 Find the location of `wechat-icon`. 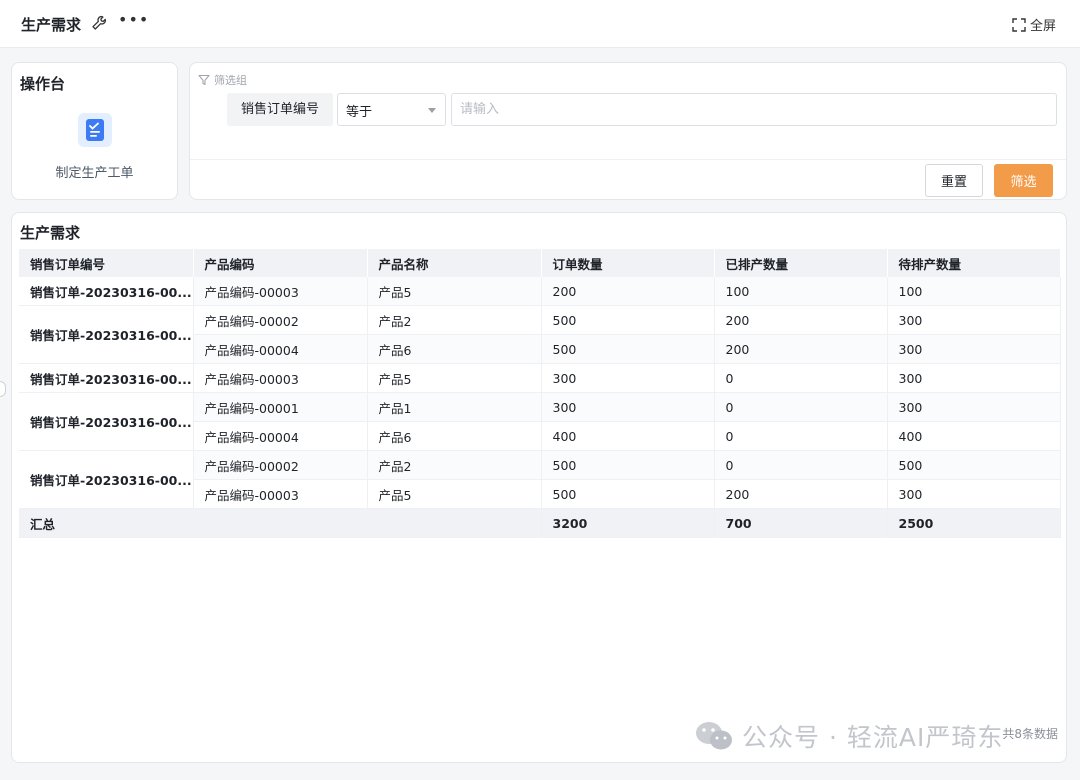

wechat-icon is located at coordinates (714, 736).